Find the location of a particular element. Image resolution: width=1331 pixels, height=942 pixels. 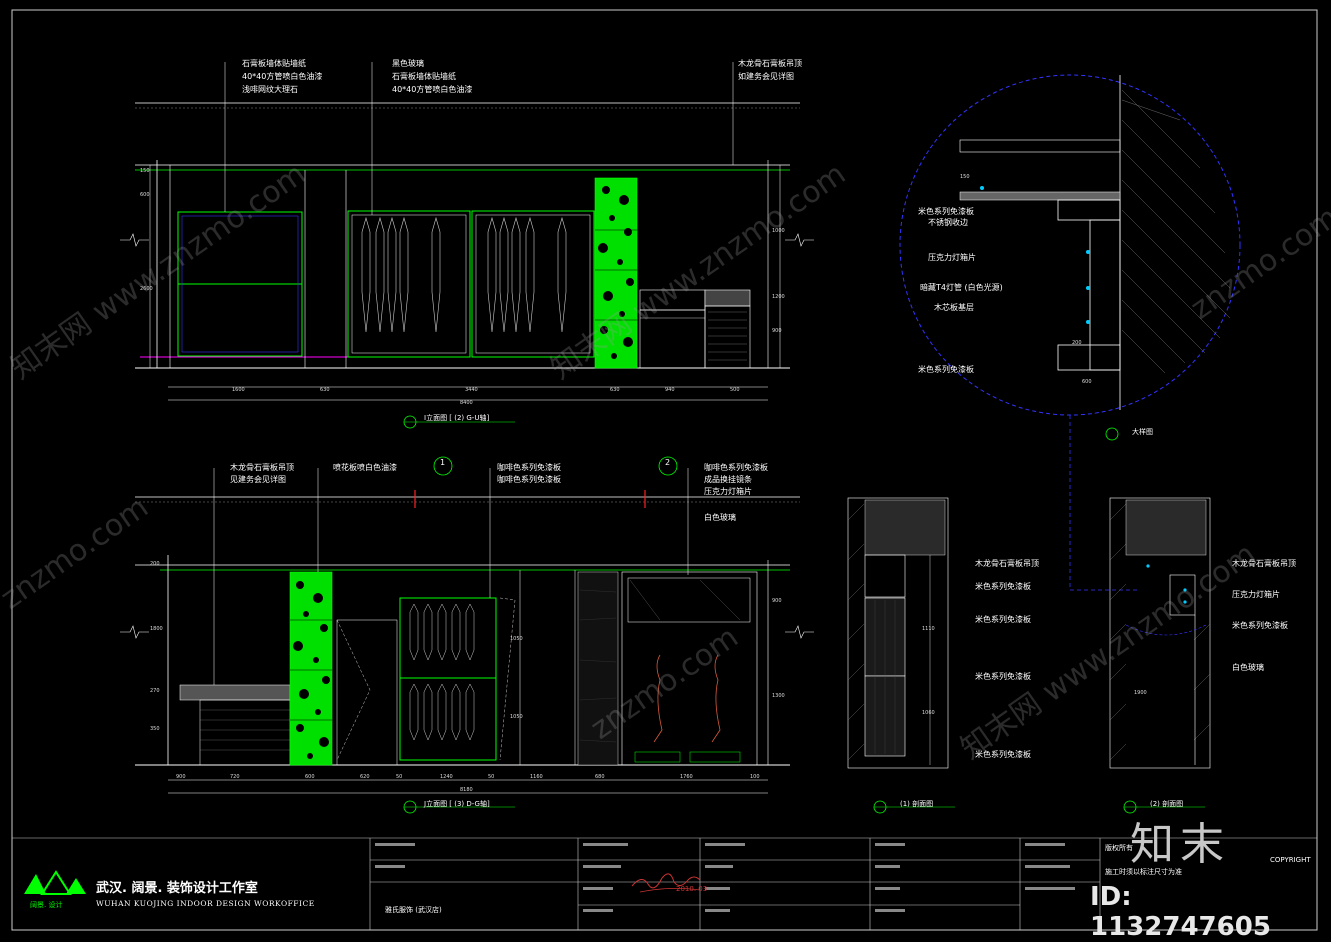

note-d1-left-2: 40*40方管喷白色油漆 is located at coordinates (282, 76).